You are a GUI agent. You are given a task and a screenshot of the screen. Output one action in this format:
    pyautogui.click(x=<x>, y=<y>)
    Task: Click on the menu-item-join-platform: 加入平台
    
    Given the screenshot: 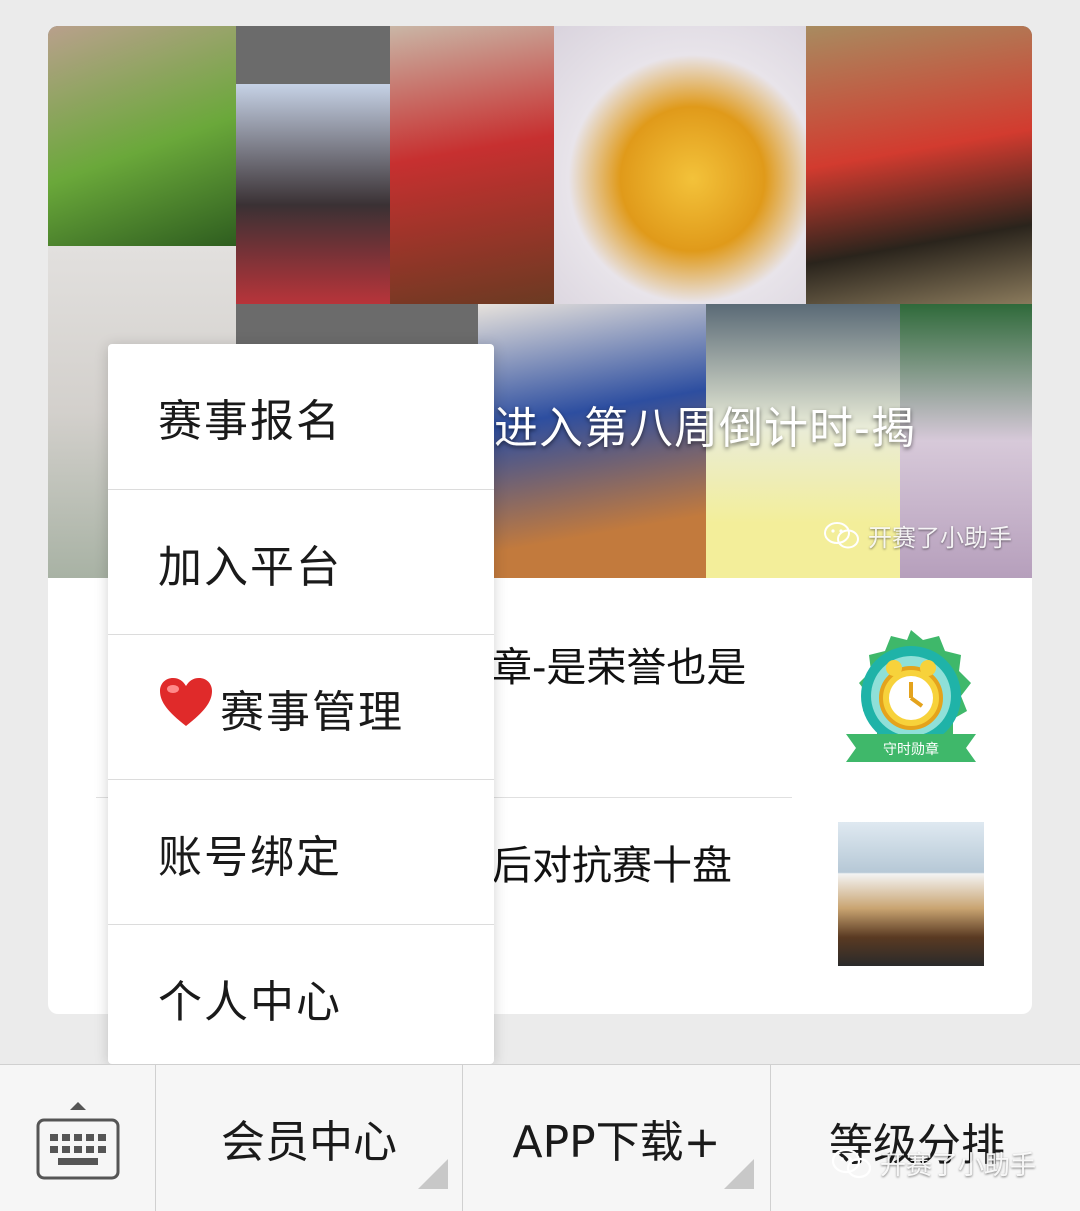 What is the action you would take?
    pyautogui.click(x=301, y=562)
    